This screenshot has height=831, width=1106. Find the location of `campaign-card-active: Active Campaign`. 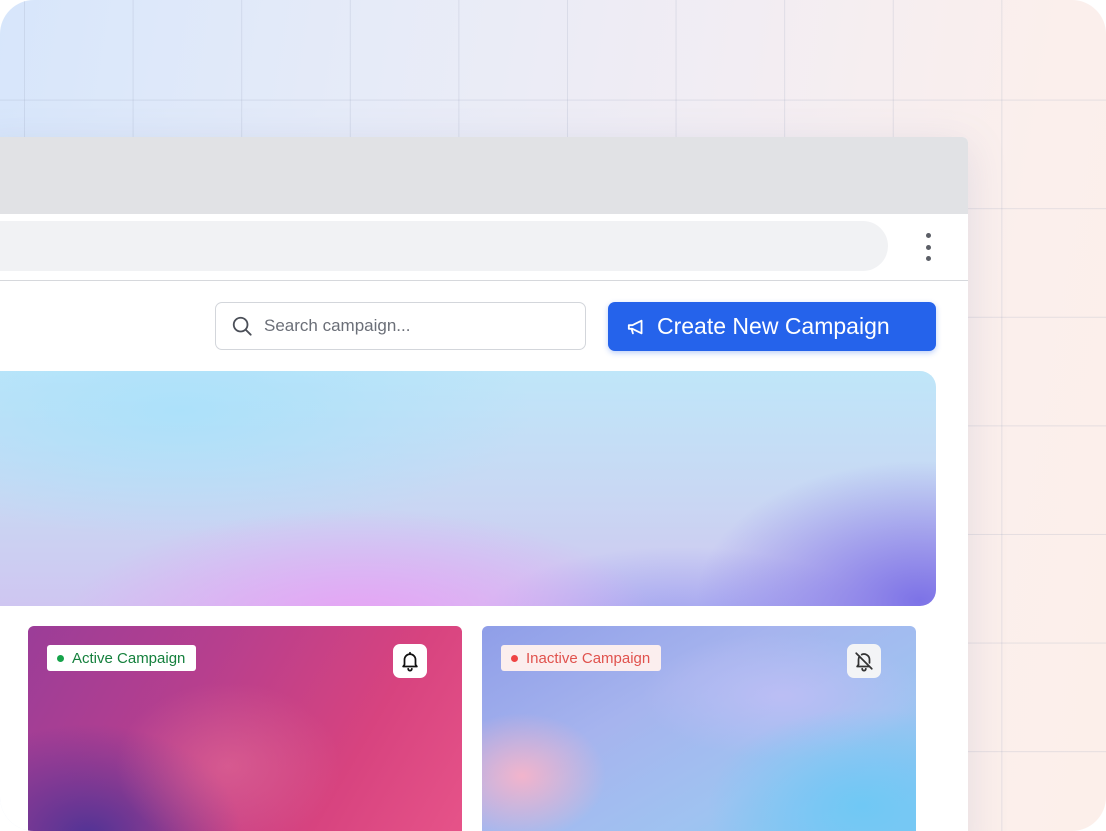

campaign-card-active: Active Campaign is located at coordinates (245, 728).